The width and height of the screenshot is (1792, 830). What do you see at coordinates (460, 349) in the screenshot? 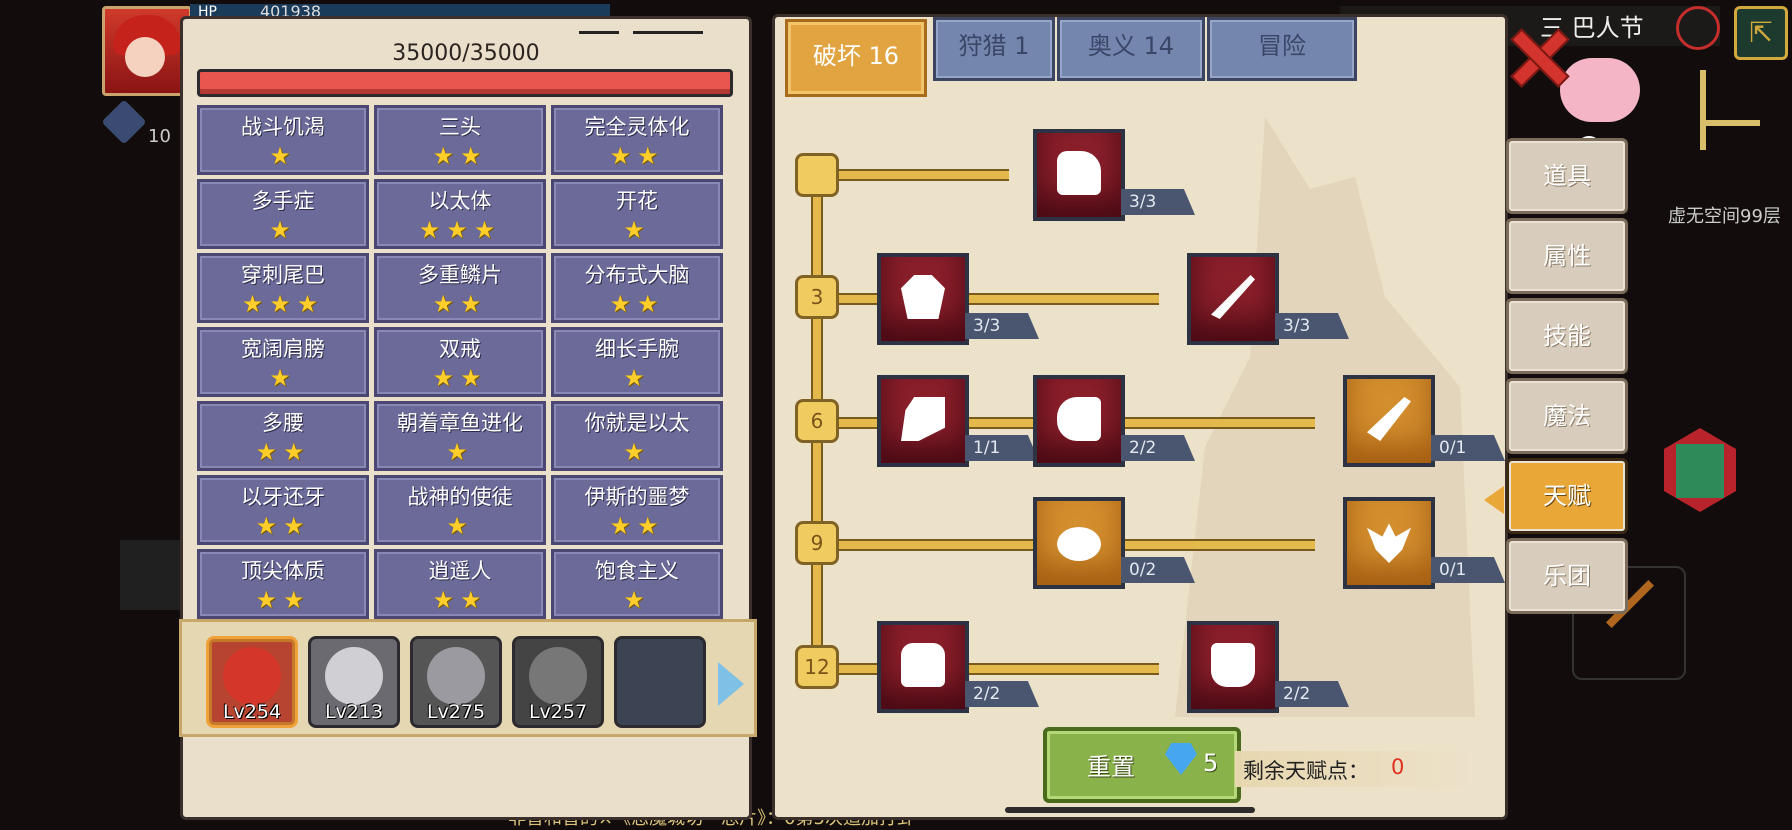
I see `trait-name: 双戒` at bounding box center [460, 349].